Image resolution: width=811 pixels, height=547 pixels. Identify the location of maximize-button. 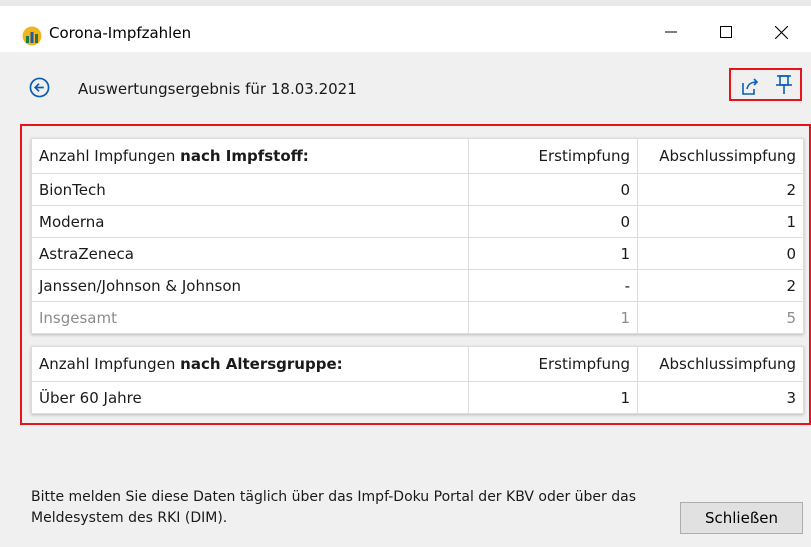
(726, 32).